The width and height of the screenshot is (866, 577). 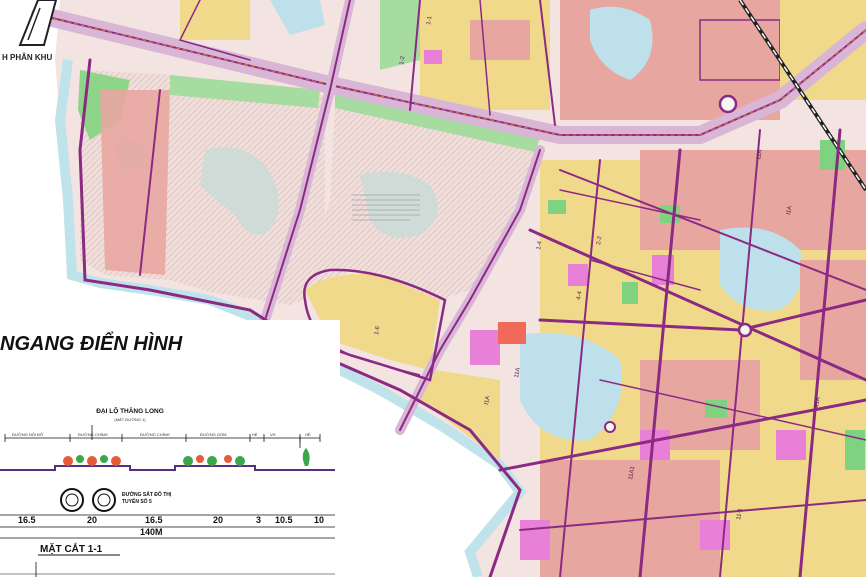 What do you see at coordinates (728, 104) in the screenshot?
I see `roundabout-ne` at bounding box center [728, 104].